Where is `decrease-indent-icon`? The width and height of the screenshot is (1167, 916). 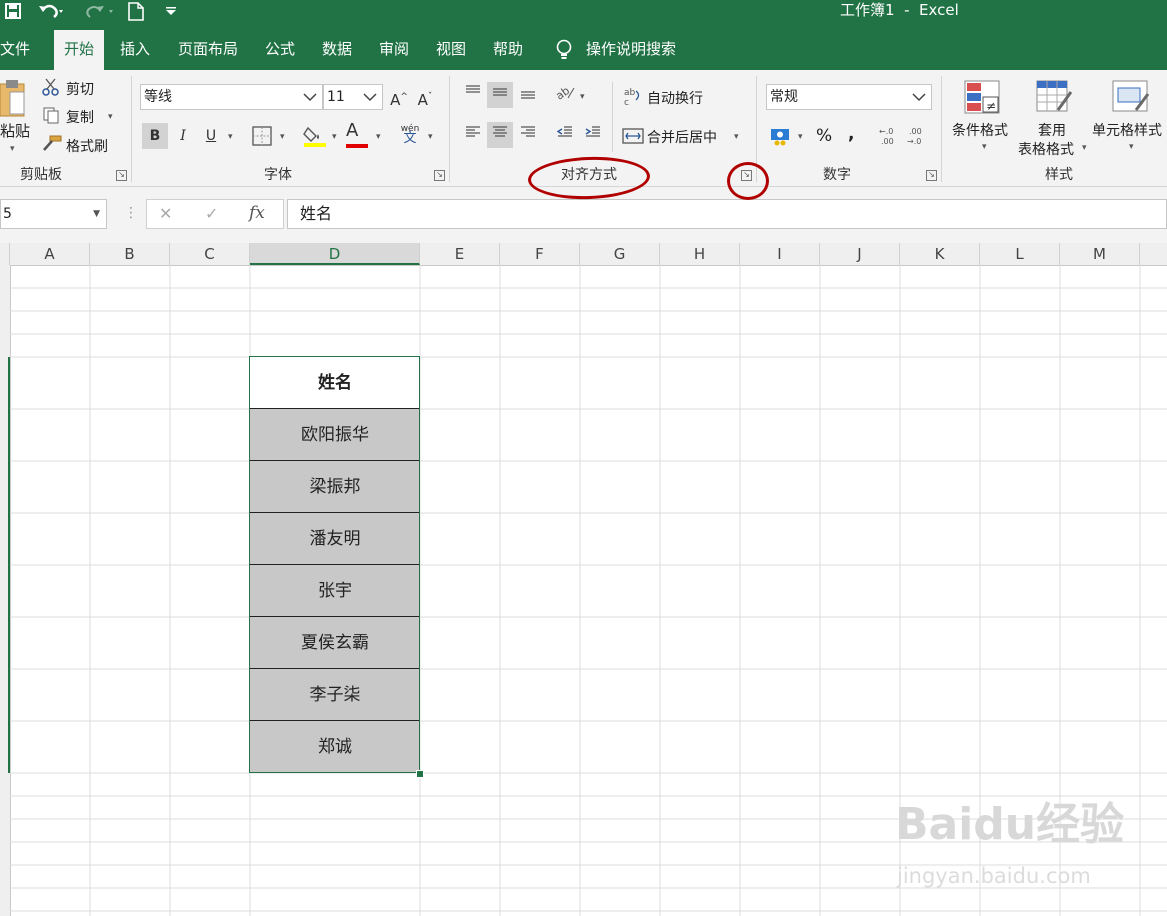 decrease-indent-icon is located at coordinates (565, 135).